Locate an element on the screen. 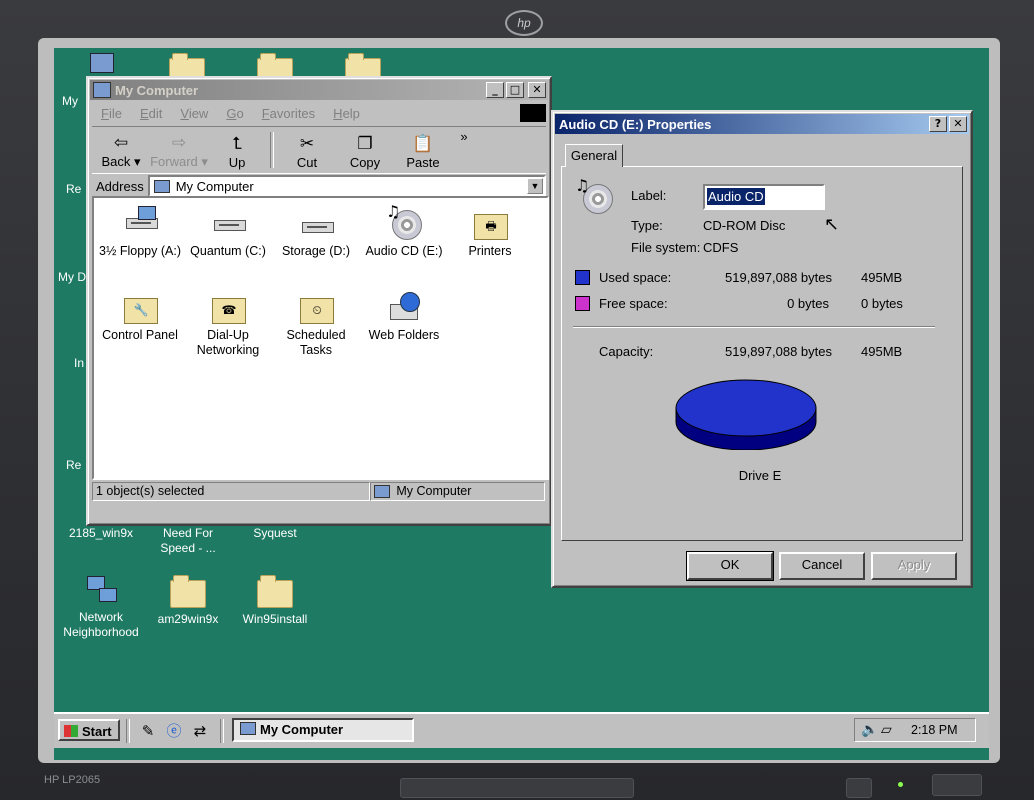 The width and height of the screenshot is (1034, 800). monitor-buttons is located at coordinates (517, 788).